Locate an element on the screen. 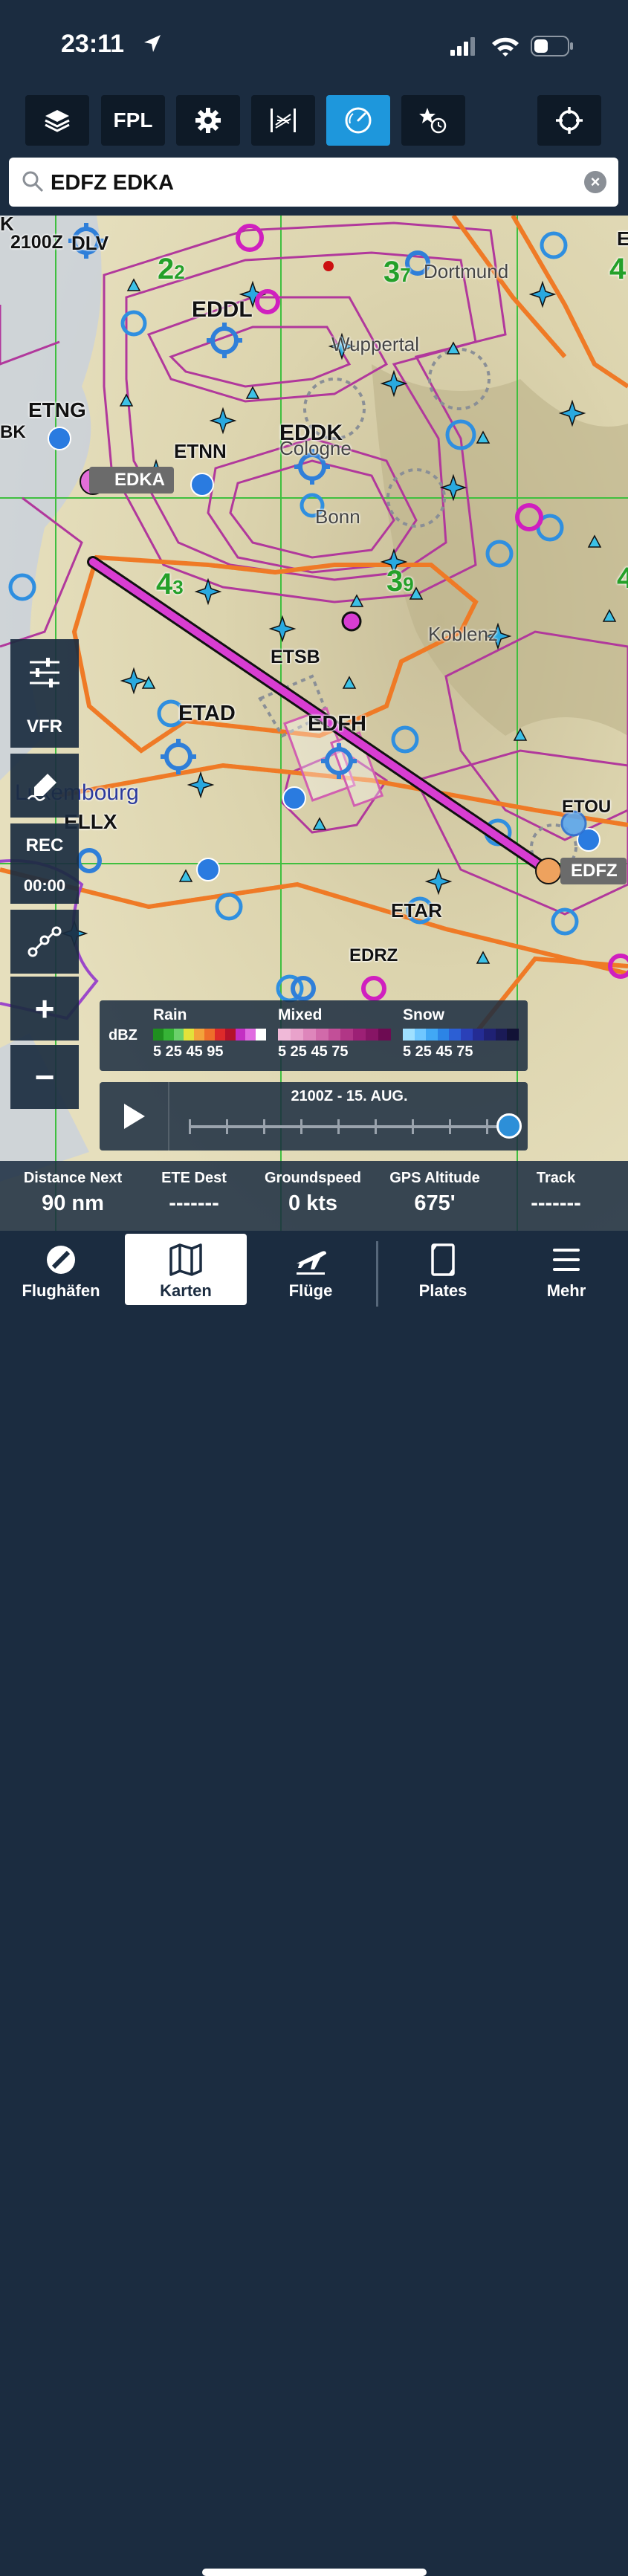  airport-label-eddl: EDDL is located at coordinates (222, 310).